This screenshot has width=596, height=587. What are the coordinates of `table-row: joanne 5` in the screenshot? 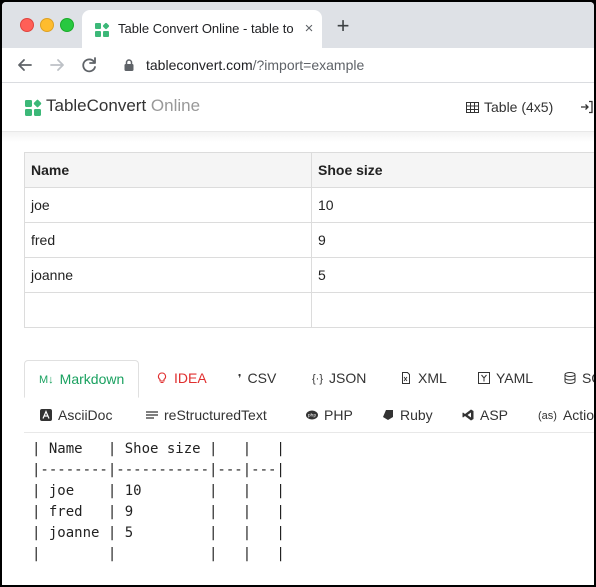 It's located at (309, 275).